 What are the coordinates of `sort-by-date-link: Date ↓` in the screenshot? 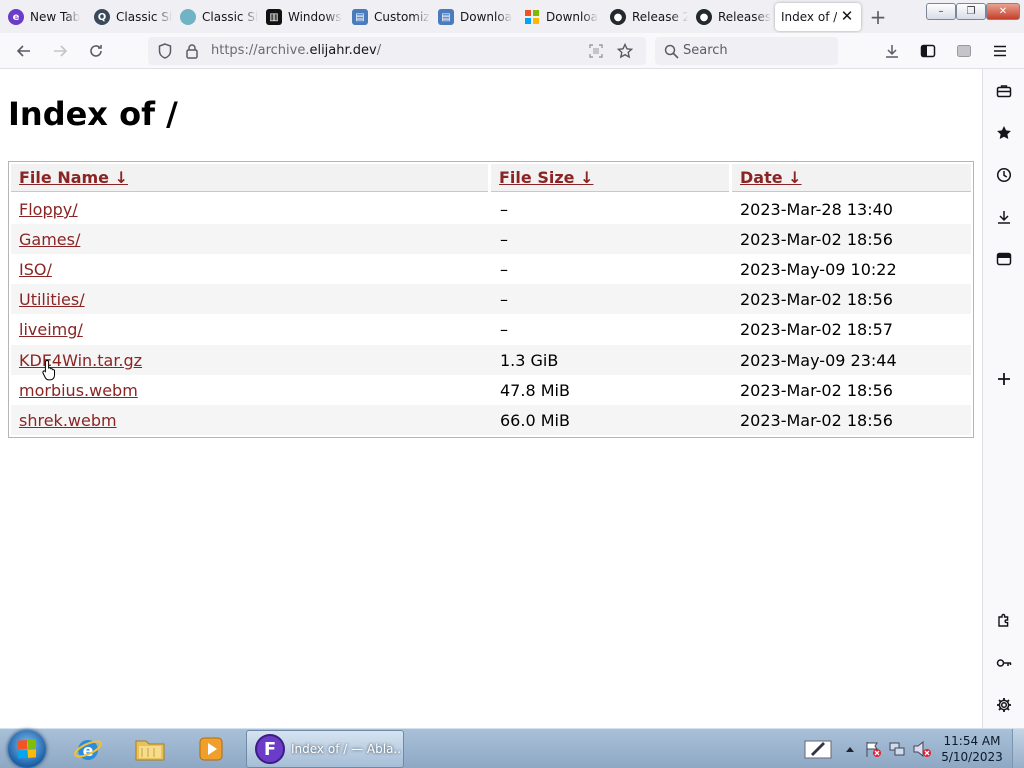 It's located at (771, 177).